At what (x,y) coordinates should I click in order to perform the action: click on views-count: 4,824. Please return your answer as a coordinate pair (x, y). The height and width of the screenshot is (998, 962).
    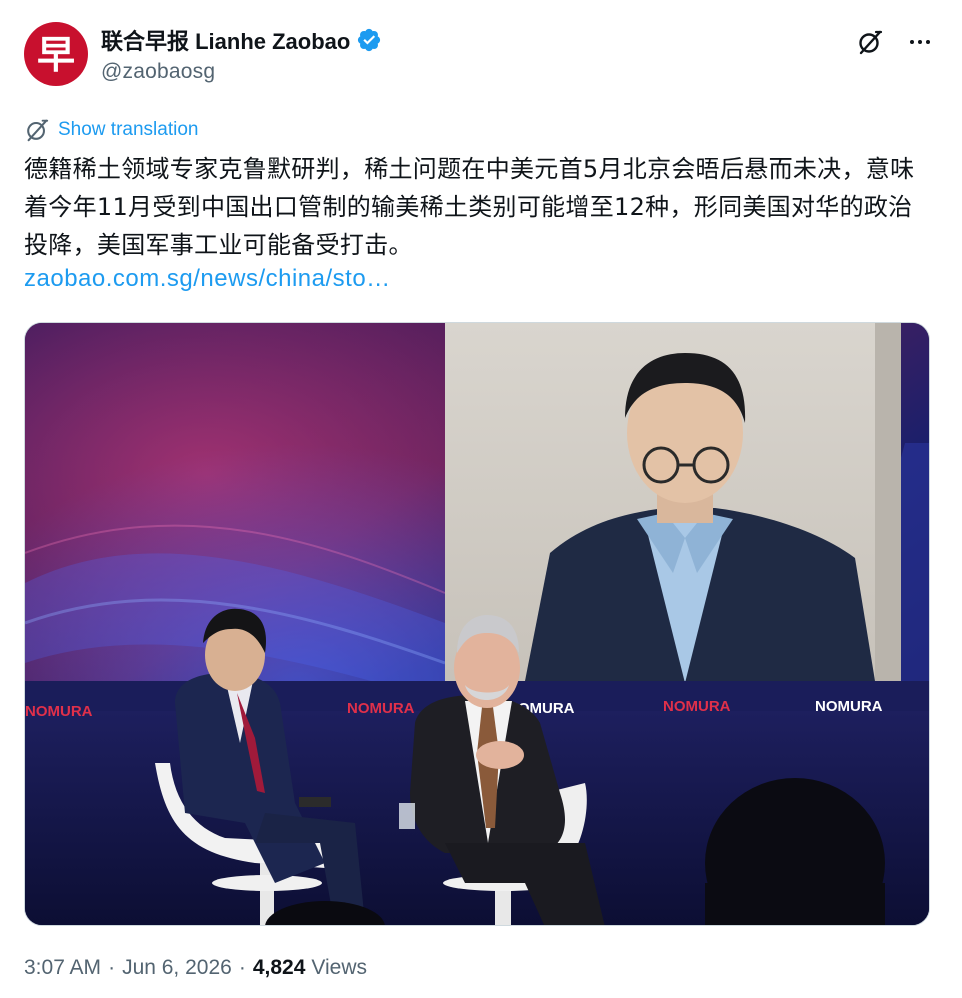
    Looking at the image, I should click on (279, 967).